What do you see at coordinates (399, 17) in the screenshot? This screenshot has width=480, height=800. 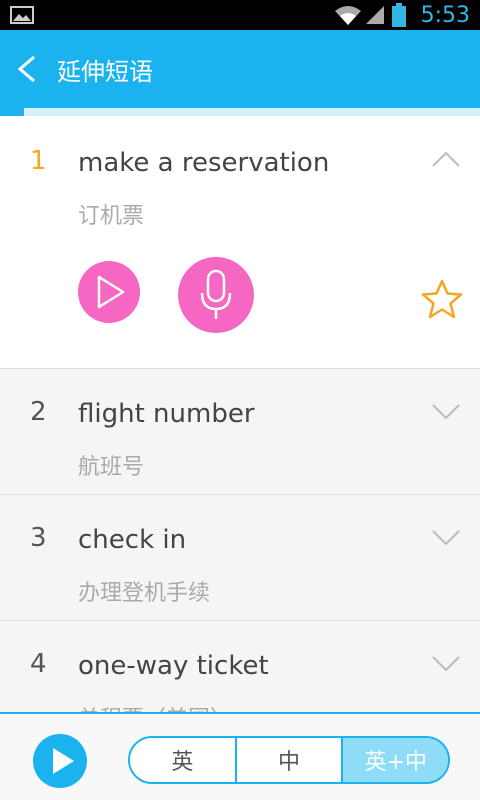 I see `battery-icon` at bounding box center [399, 17].